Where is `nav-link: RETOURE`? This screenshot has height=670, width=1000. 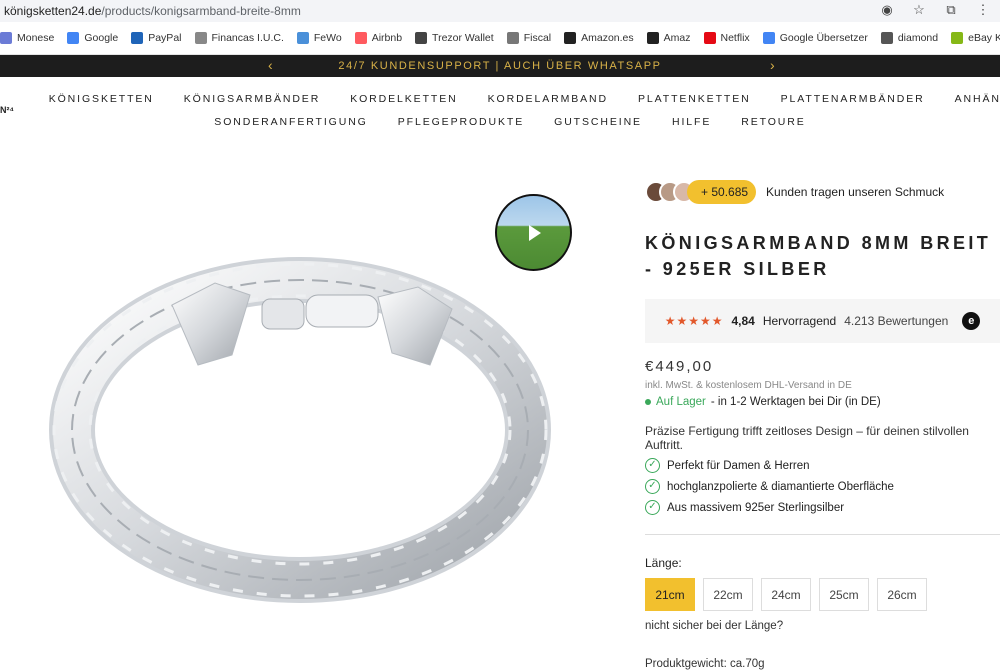
nav-link: RETOURE is located at coordinates (773, 122).